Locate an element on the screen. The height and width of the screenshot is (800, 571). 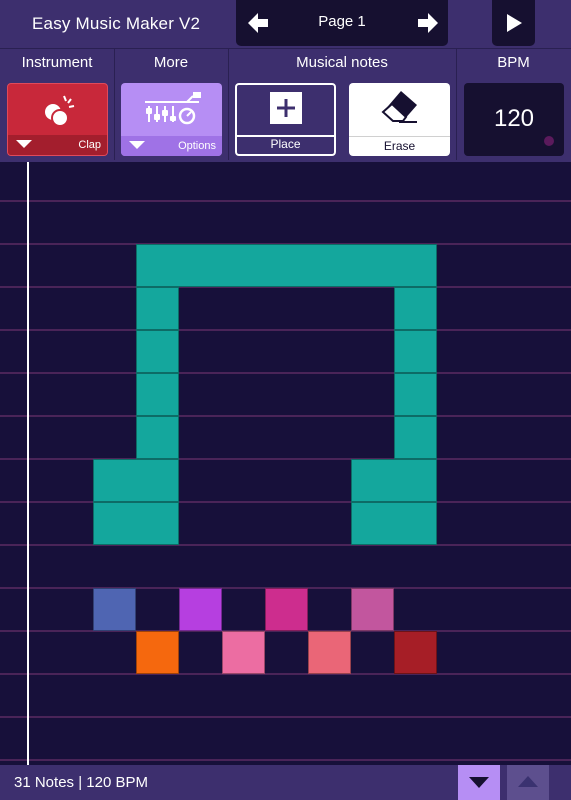
plus-icon is located at coordinates (286, 108).